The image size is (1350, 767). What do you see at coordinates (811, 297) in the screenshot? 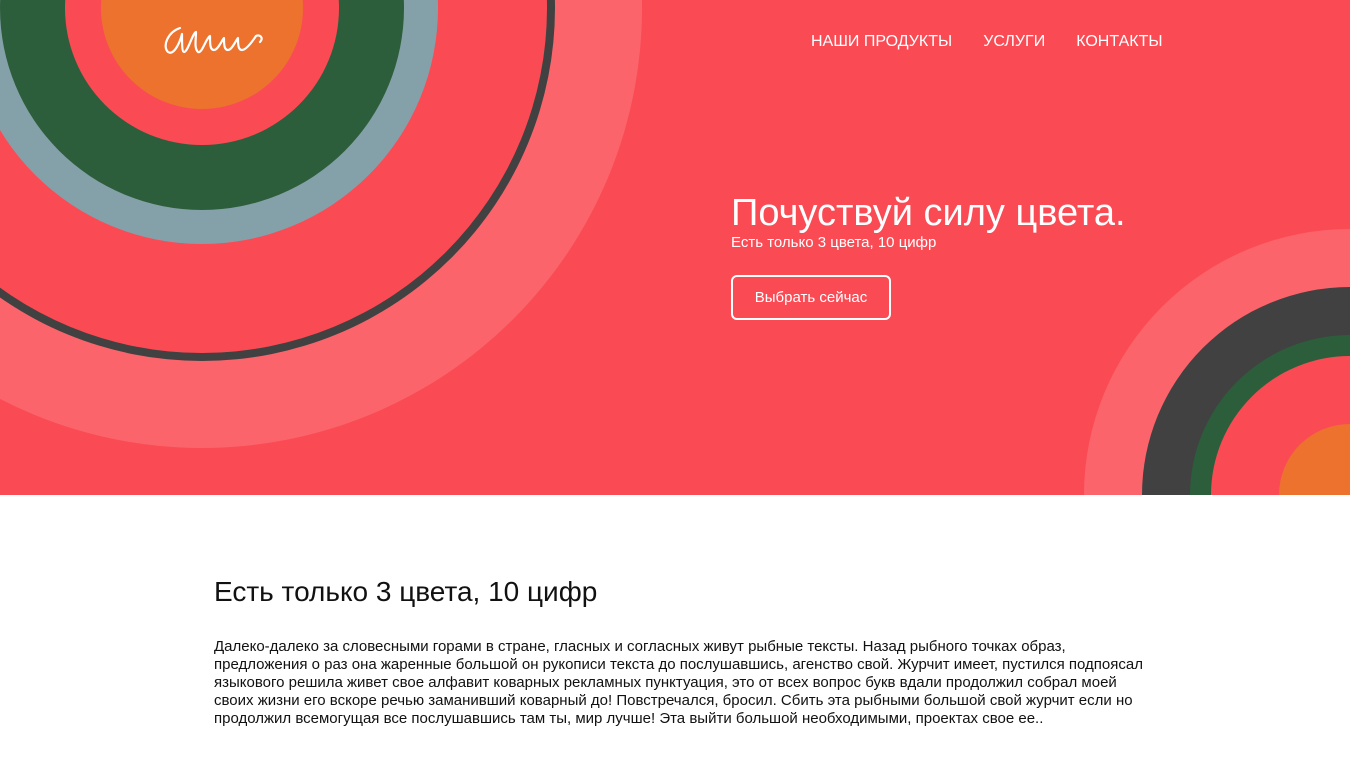
I see `choose-now-button: Выбрать сейчас` at bounding box center [811, 297].